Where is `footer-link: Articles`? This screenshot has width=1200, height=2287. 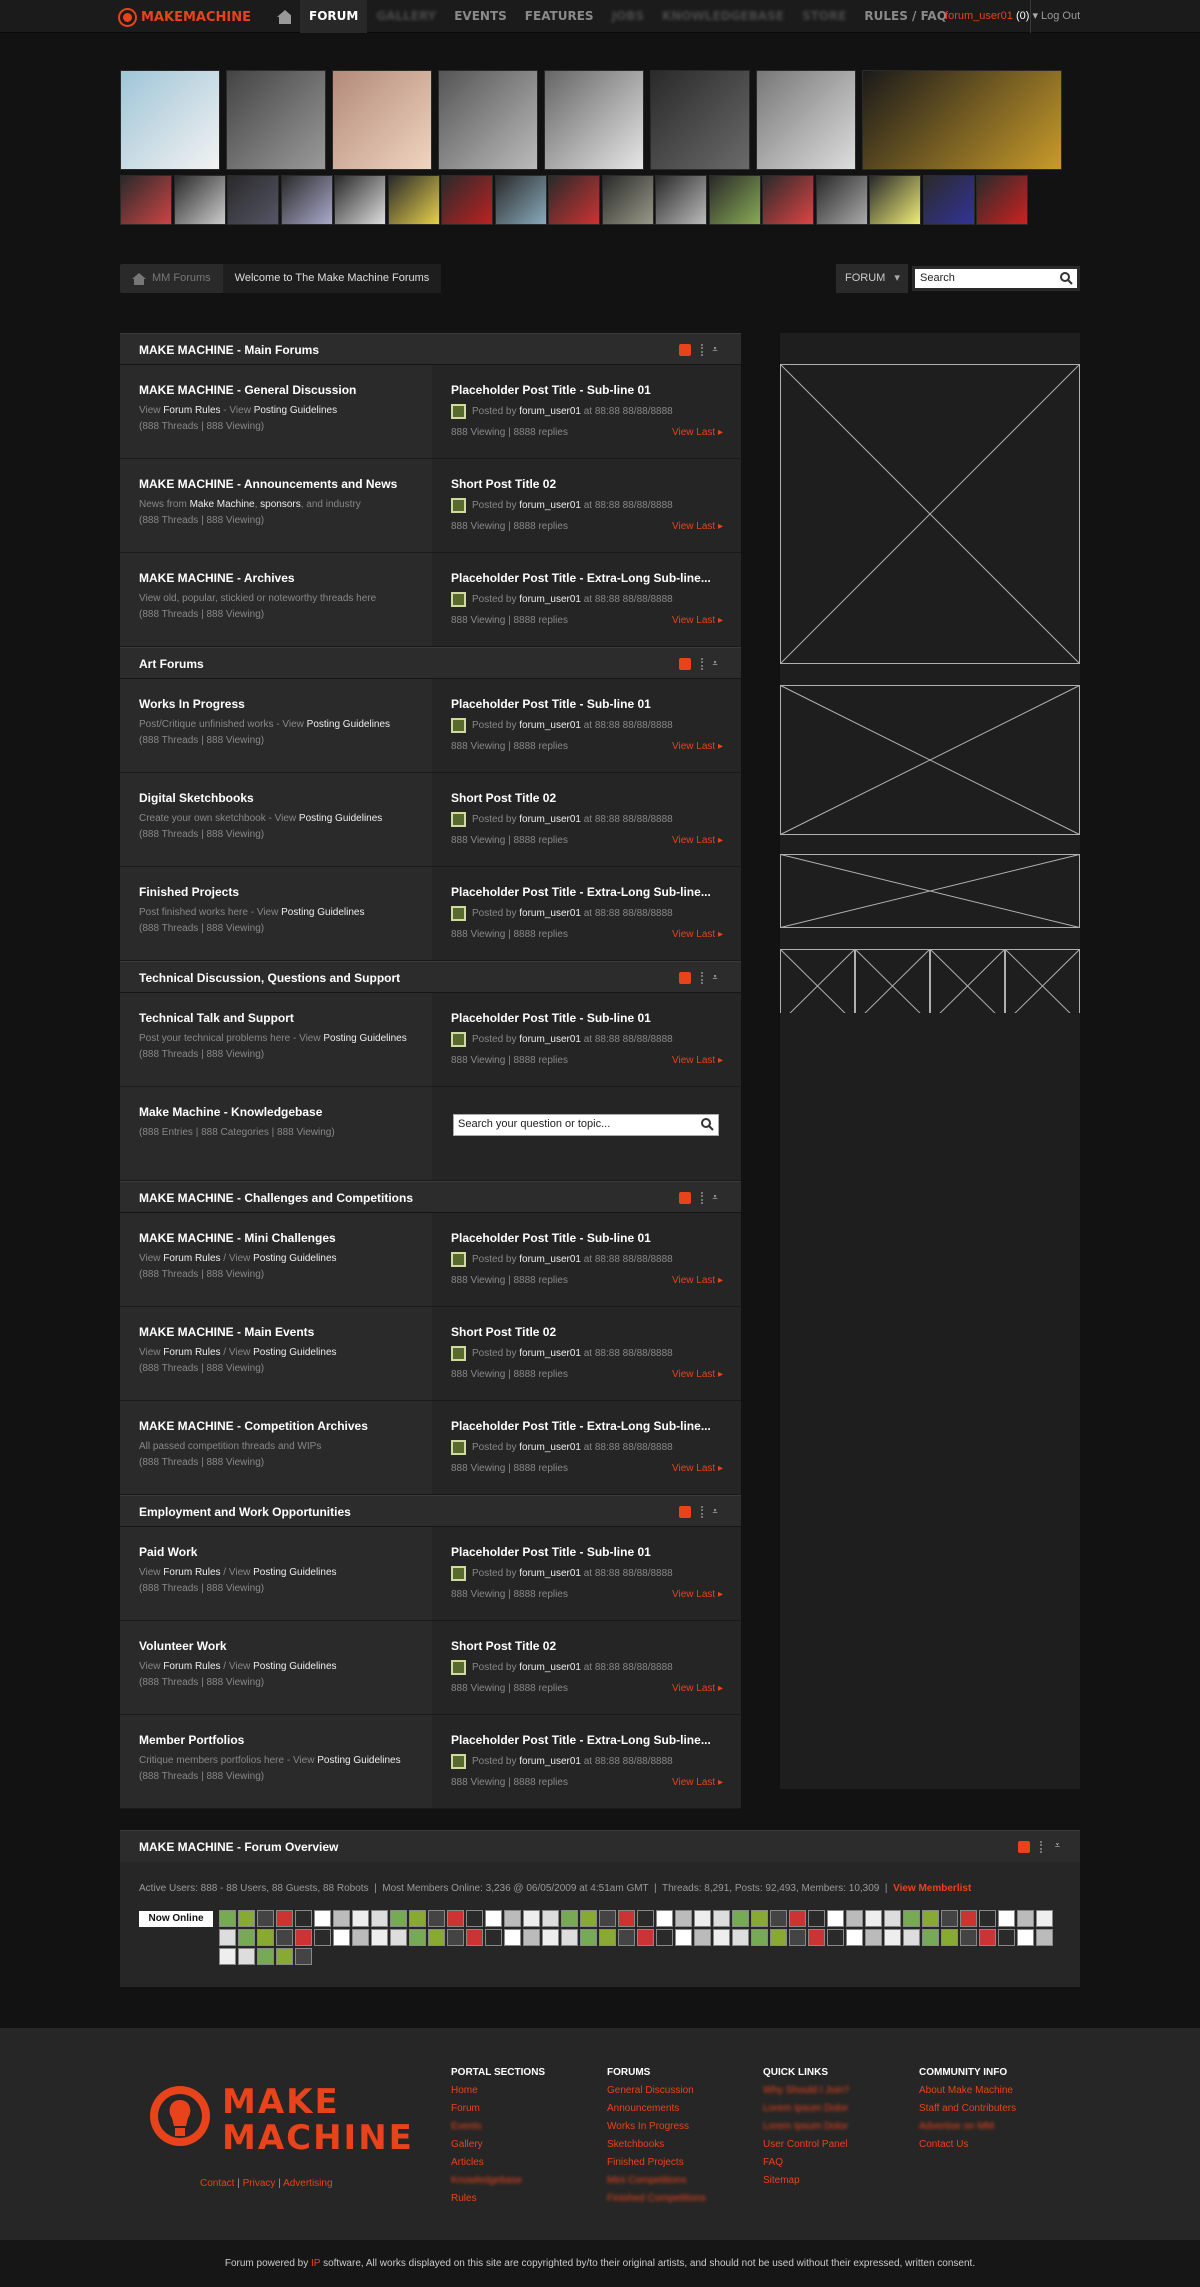 footer-link: Articles is located at coordinates (498, 2163).